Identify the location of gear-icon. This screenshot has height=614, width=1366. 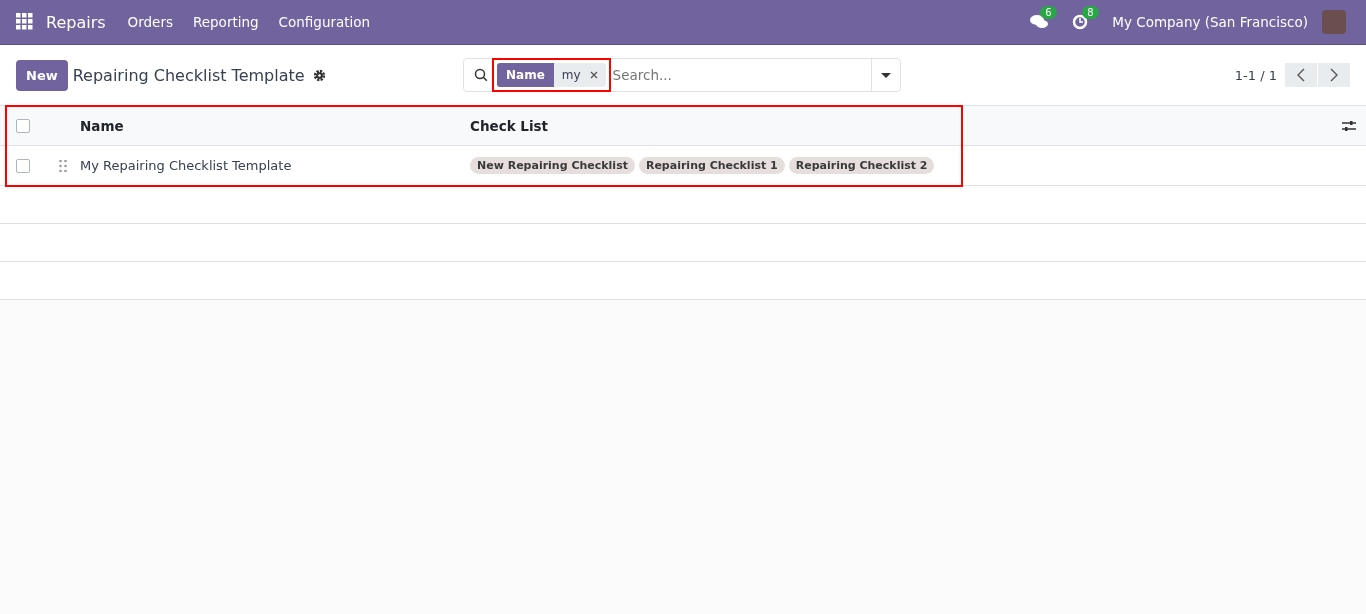
(319, 75).